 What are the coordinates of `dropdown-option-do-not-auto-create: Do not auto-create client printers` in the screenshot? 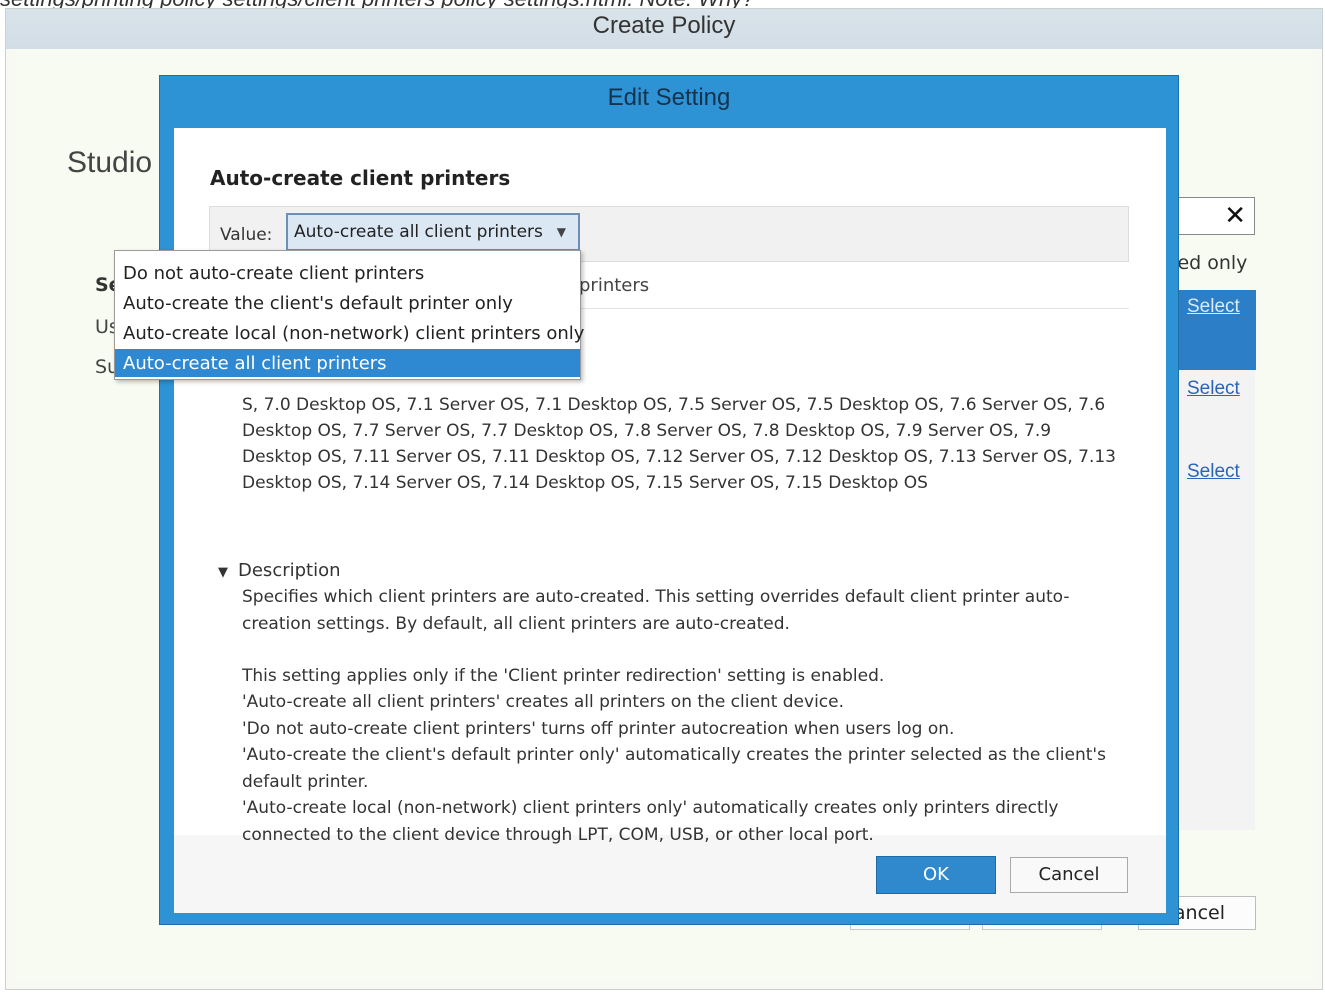 It's located at (347, 274).